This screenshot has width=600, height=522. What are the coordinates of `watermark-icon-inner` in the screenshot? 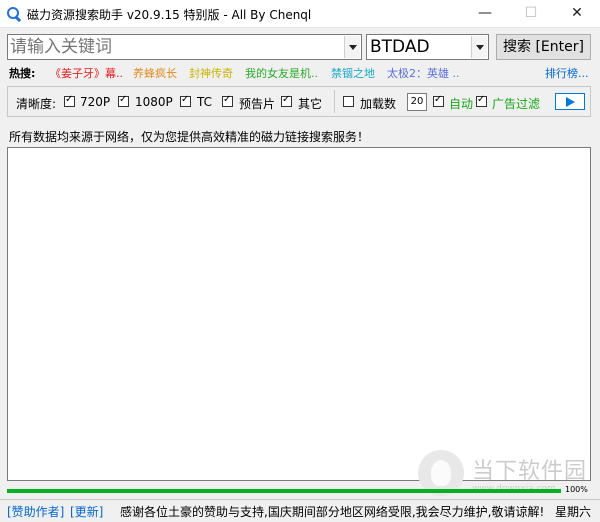 It's located at (441, 473).